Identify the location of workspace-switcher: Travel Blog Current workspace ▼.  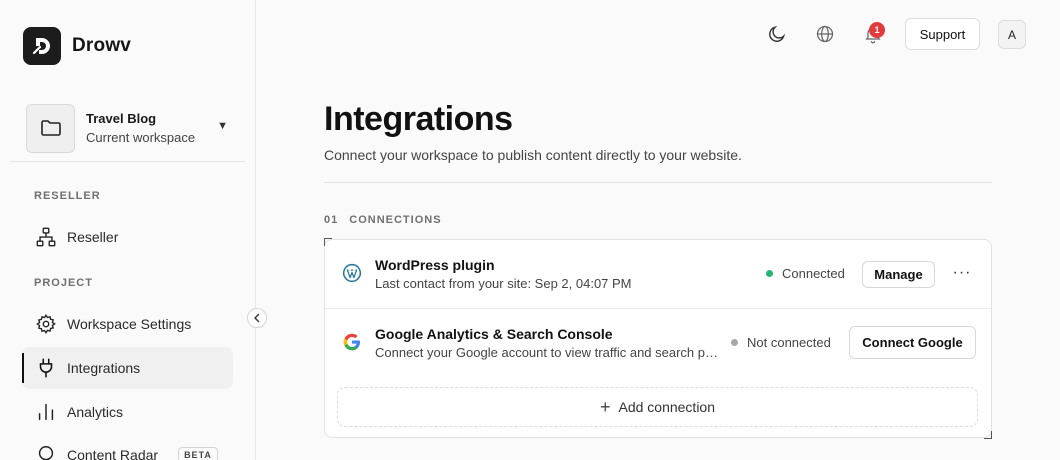
(131, 128).